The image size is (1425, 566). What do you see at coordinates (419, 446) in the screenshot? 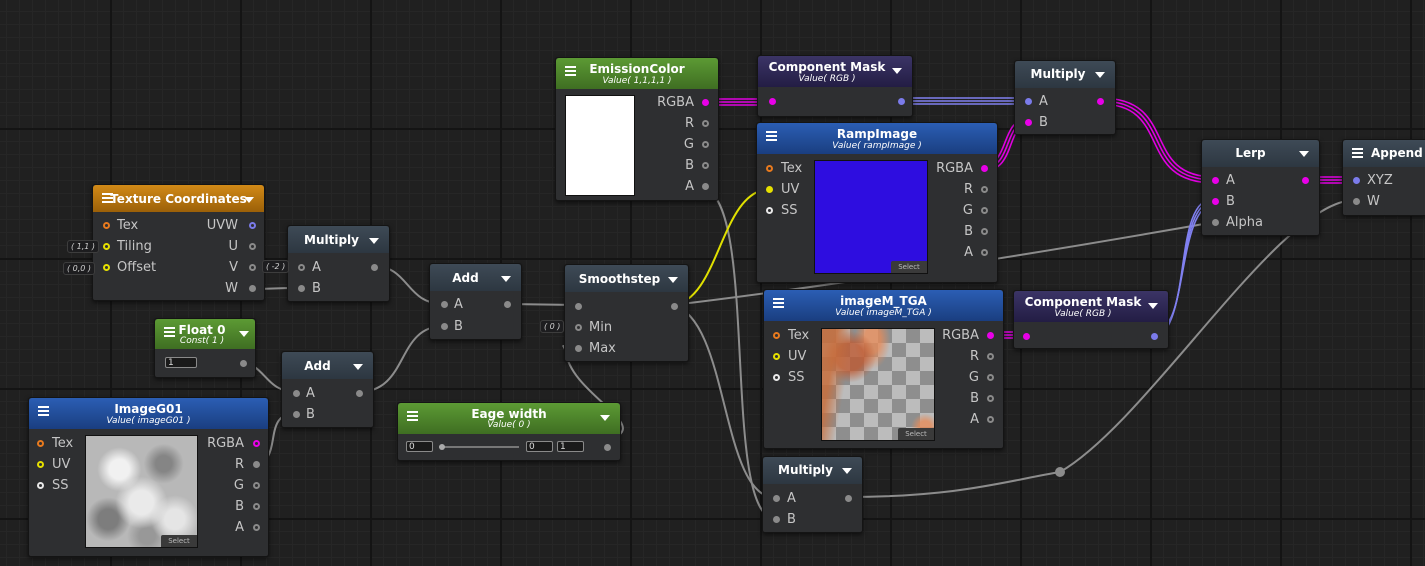
I see `min-field: 0` at bounding box center [419, 446].